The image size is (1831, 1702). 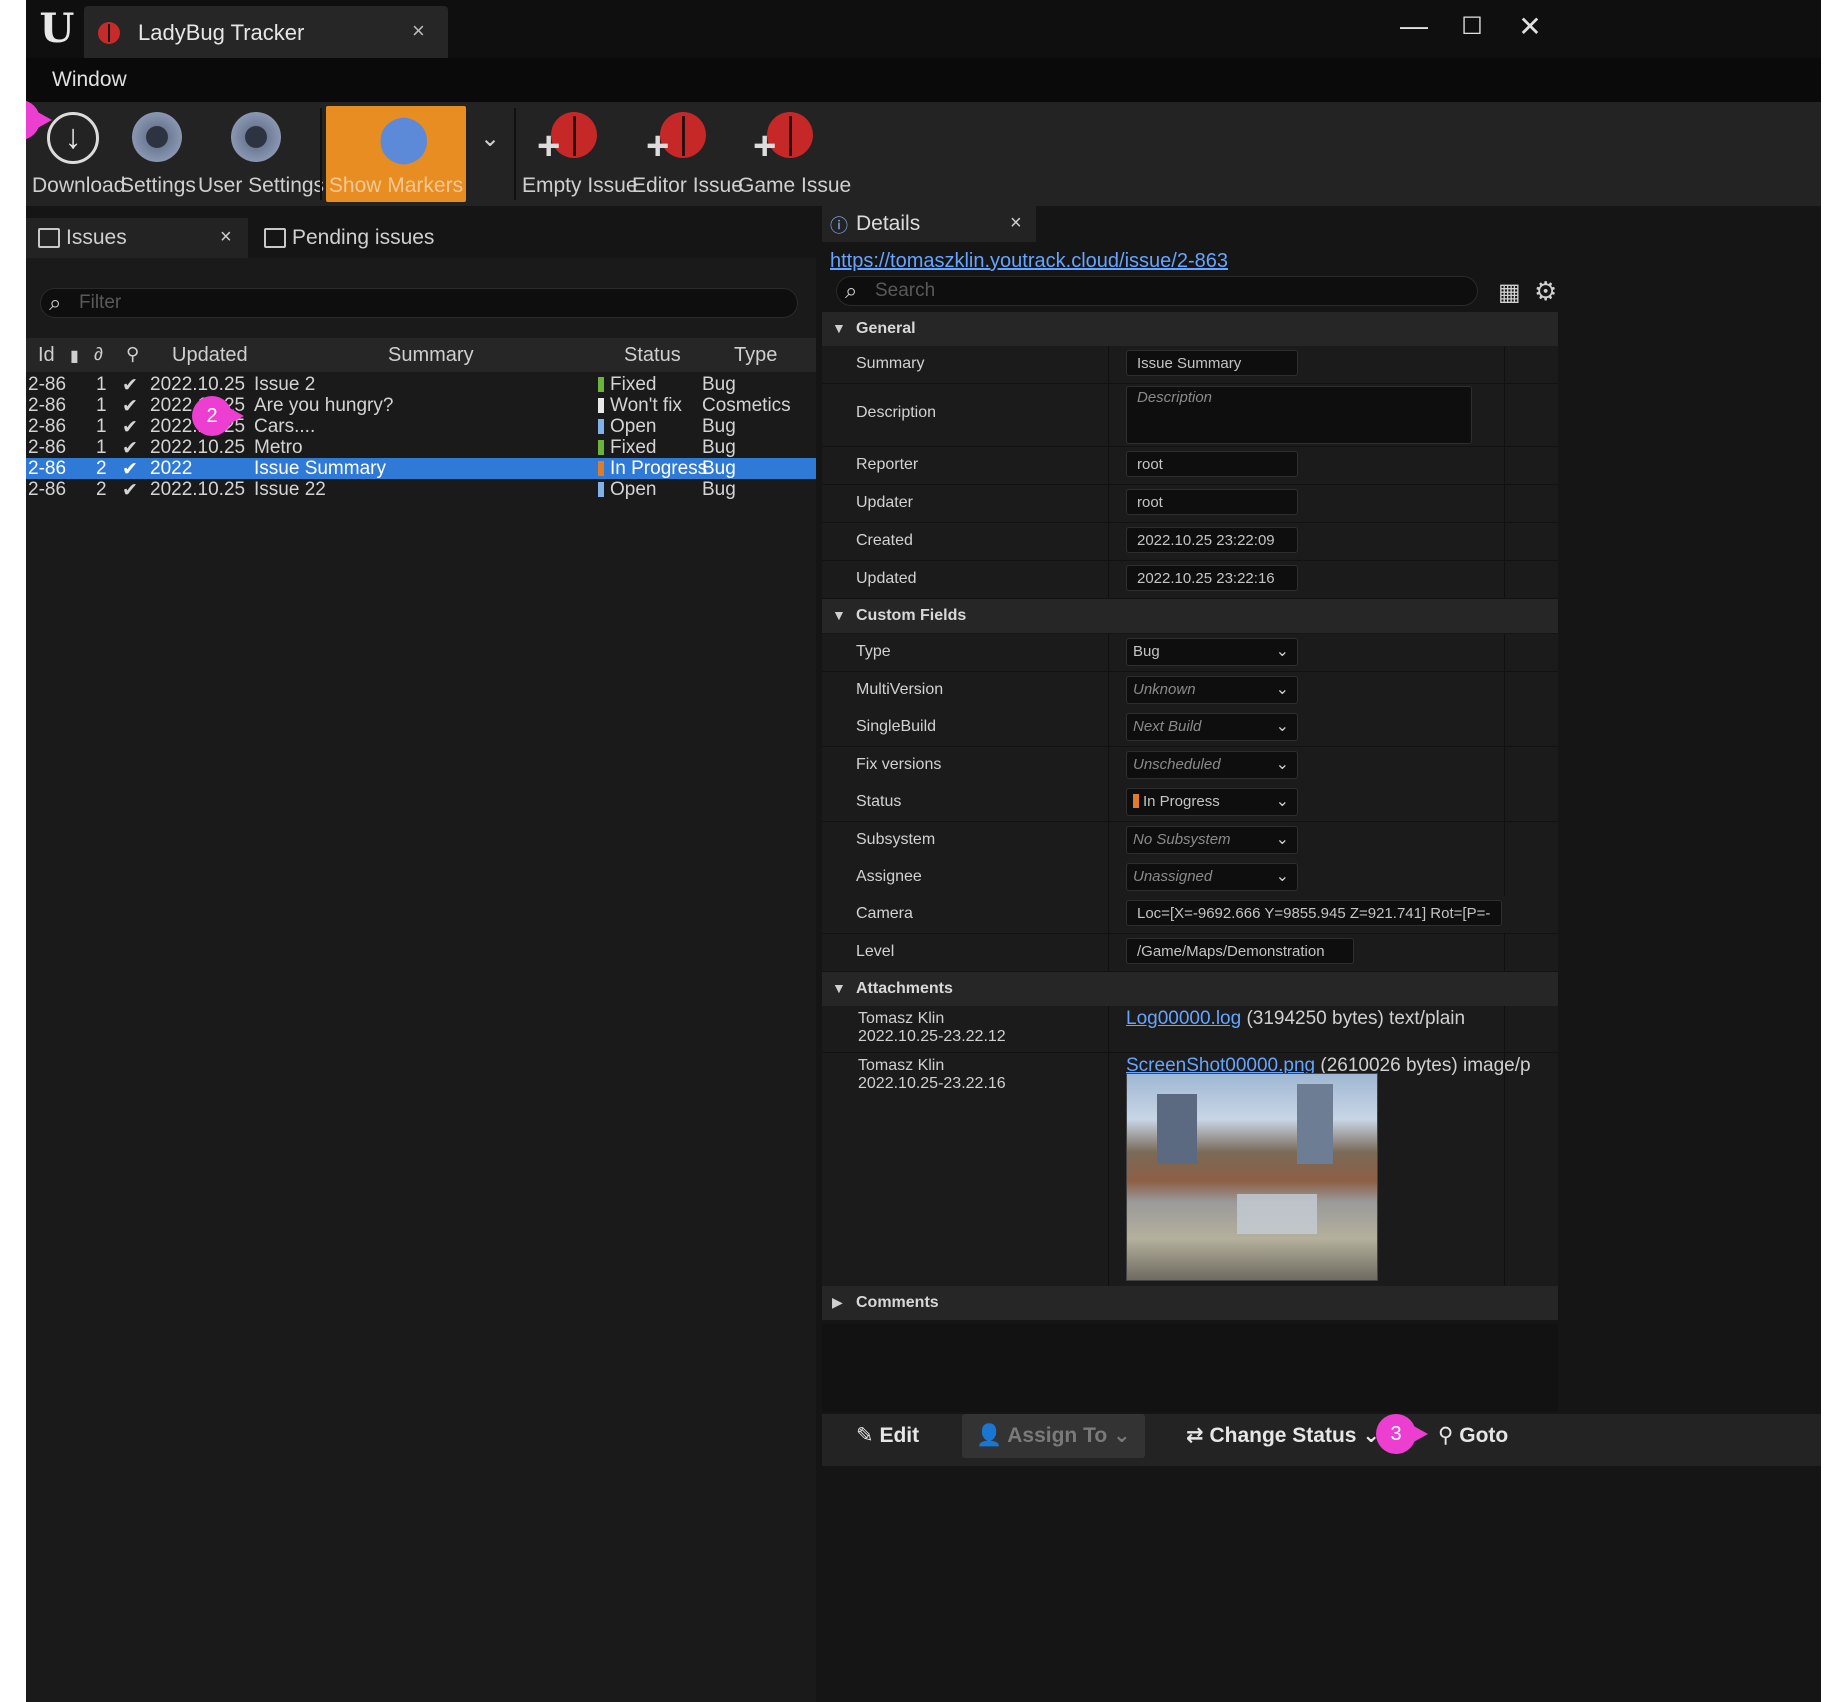 What do you see at coordinates (911, 615) in the screenshot?
I see `section-custom-fields-title: Custom Fields` at bounding box center [911, 615].